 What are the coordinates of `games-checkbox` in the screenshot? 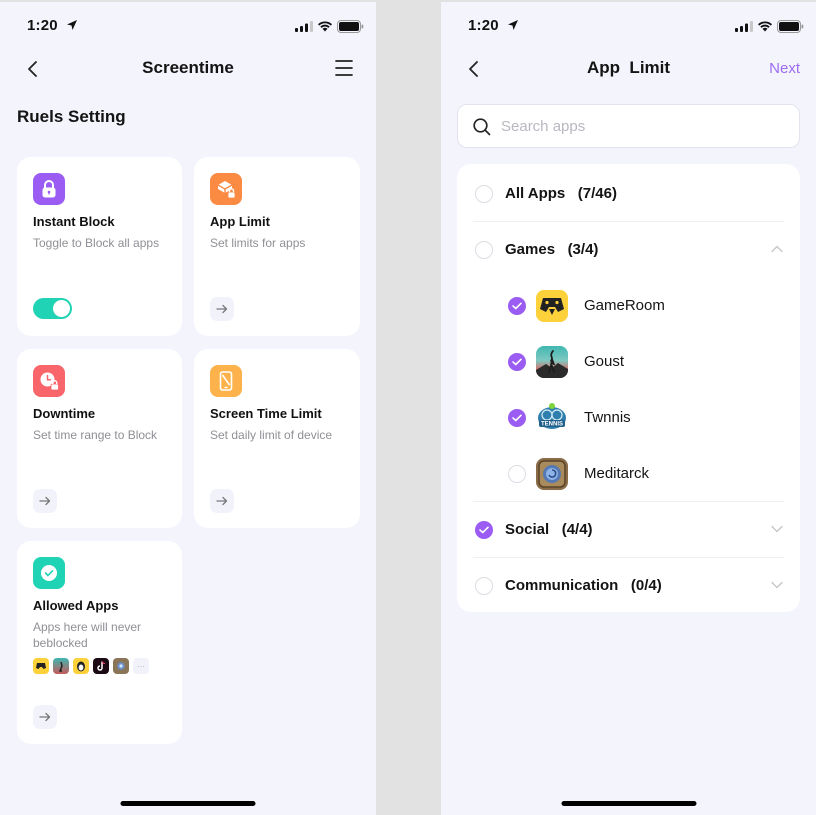 It's located at (484, 250).